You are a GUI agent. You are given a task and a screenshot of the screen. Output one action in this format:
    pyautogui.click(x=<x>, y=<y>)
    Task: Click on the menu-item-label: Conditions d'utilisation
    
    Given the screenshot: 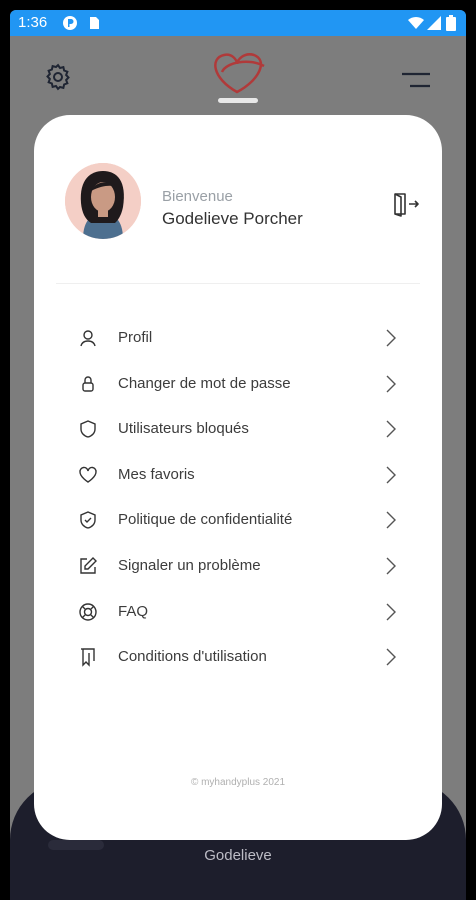 What is the action you would take?
    pyautogui.click(x=192, y=657)
    